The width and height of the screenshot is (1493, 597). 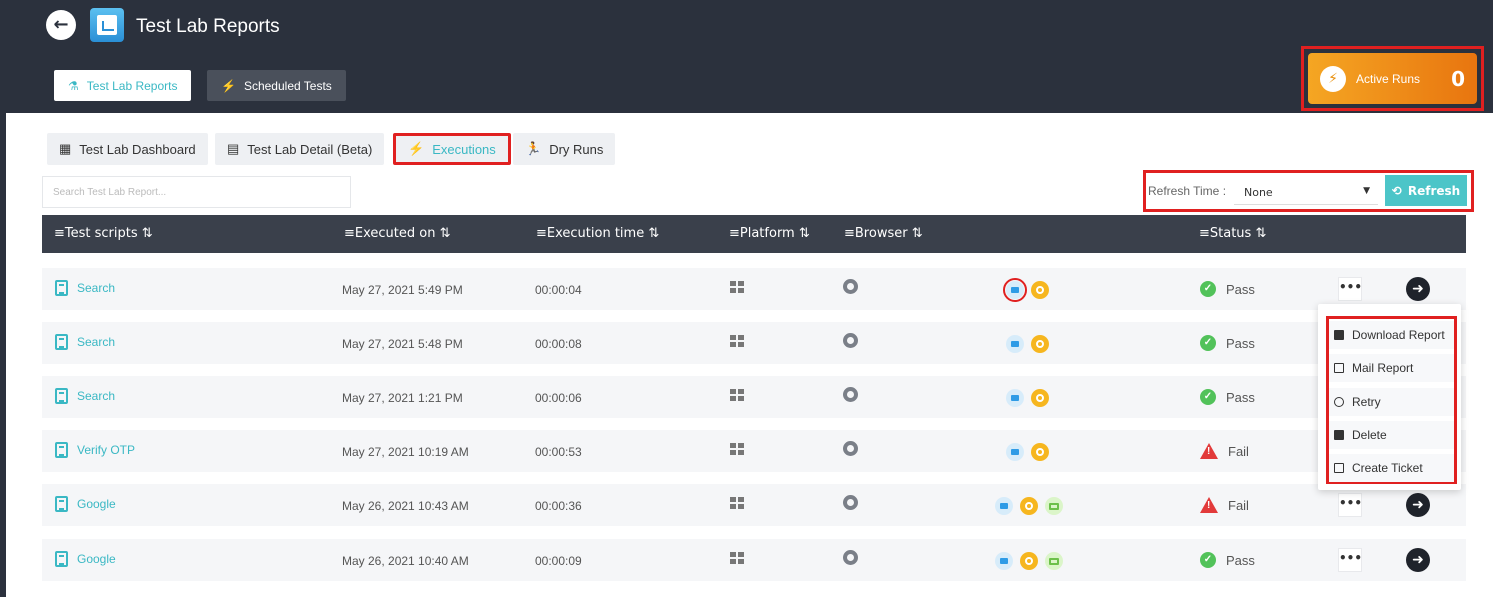 What do you see at coordinates (276, 85) in the screenshot?
I see `tab-scheduled-tests: ⚡ Scheduled Tests` at bounding box center [276, 85].